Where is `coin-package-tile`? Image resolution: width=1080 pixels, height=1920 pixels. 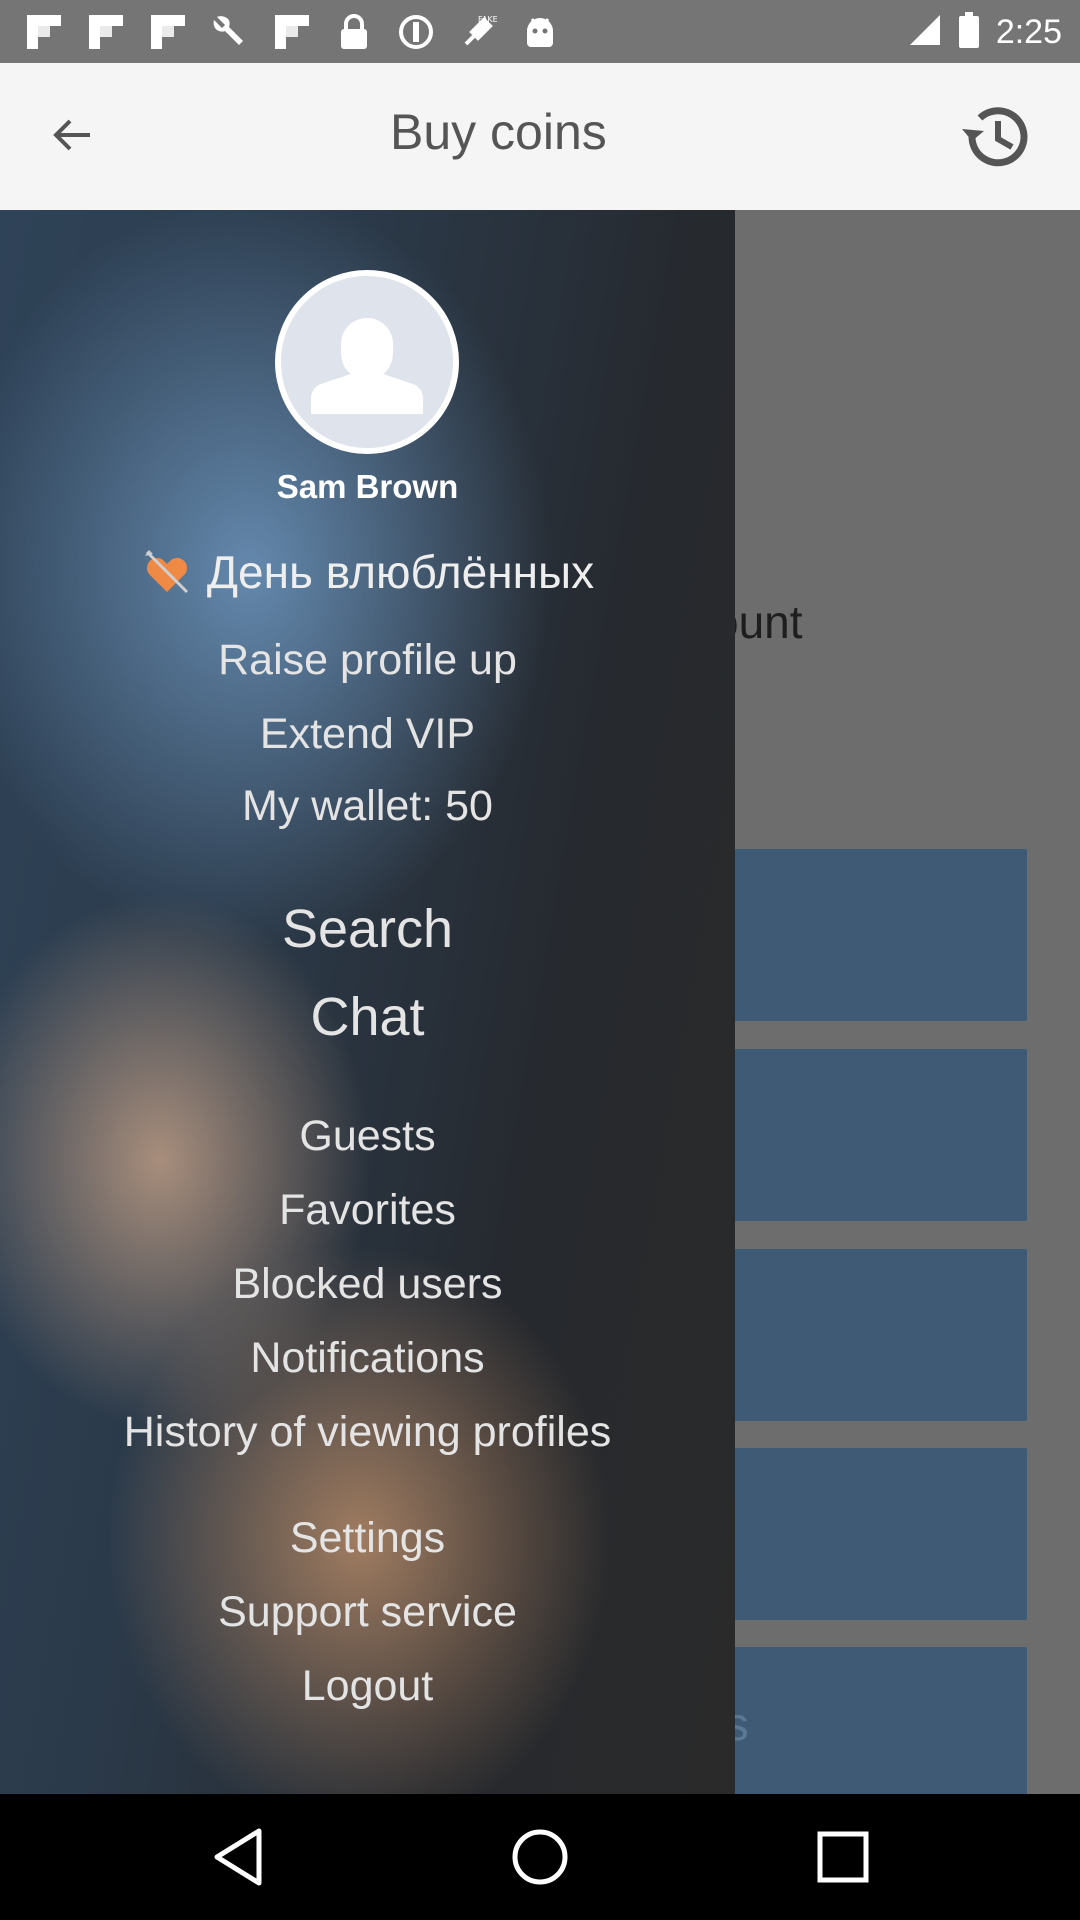
coin-package-tile is located at coordinates (863, 935).